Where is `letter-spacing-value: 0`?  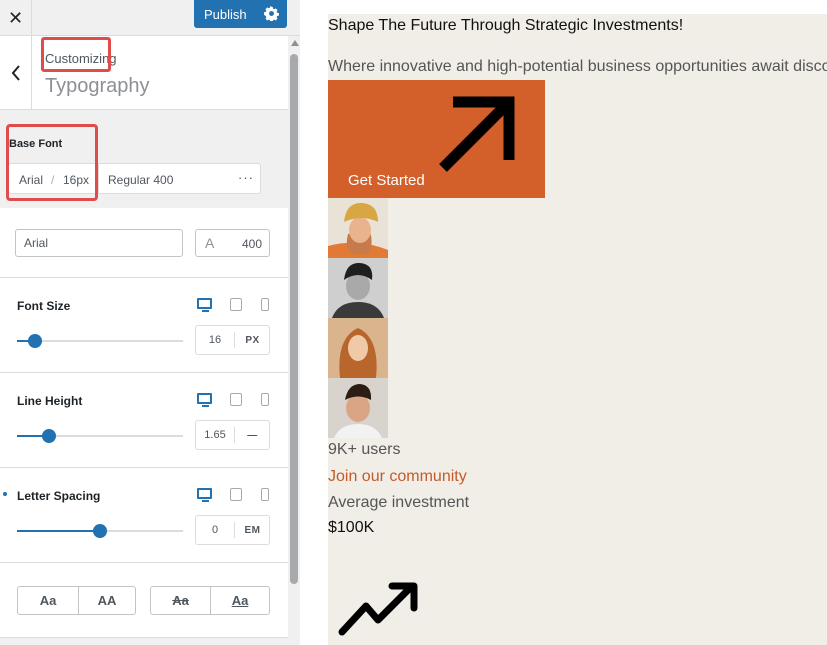
letter-spacing-value: 0 is located at coordinates (215, 530).